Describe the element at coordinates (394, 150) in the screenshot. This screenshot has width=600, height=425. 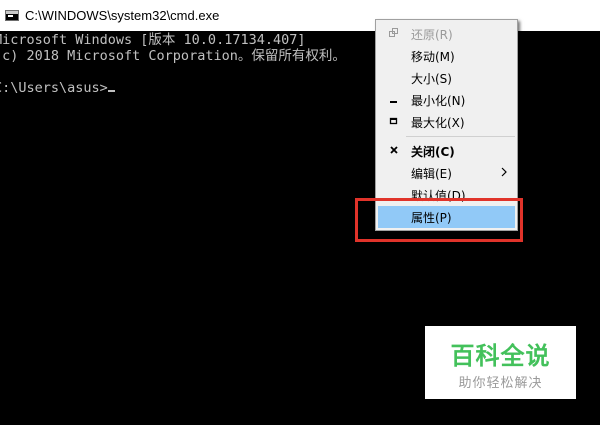
I see `close-icon` at that location.